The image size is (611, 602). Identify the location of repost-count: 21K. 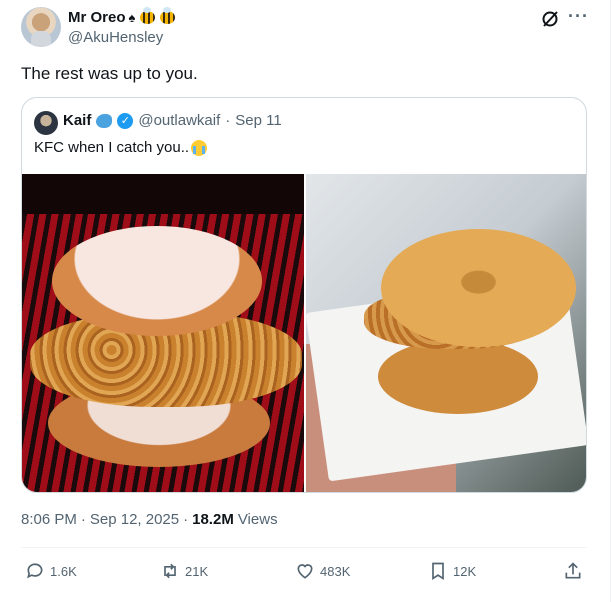
(197, 571).